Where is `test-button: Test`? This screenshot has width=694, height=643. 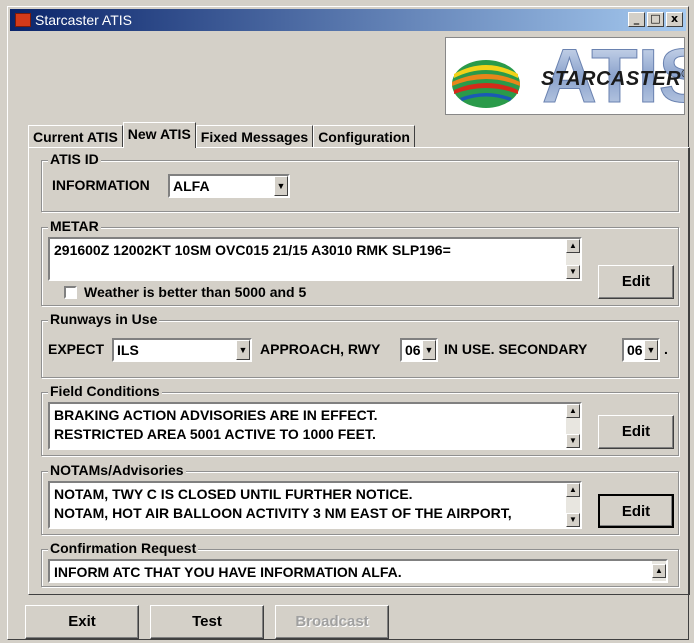
test-button: Test is located at coordinates (207, 622).